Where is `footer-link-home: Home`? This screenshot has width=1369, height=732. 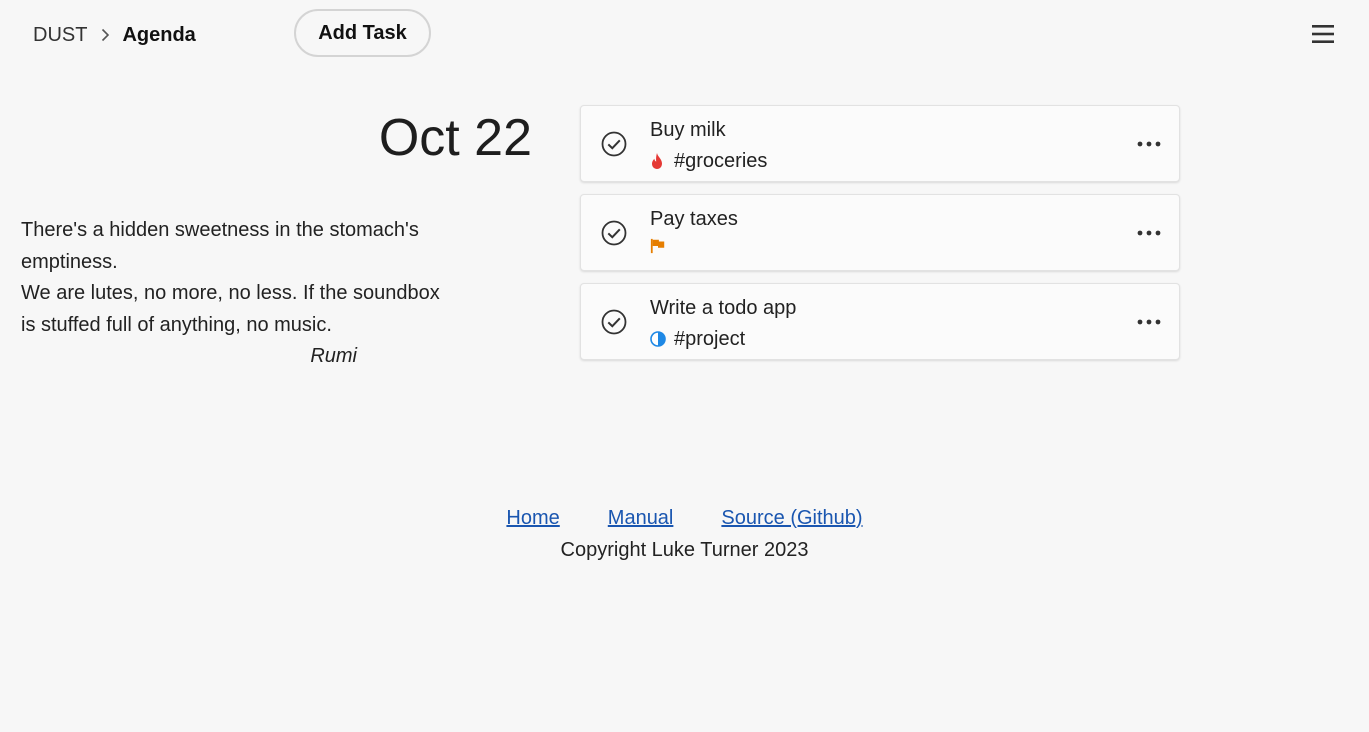 footer-link-home: Home is located at coordinates (532, 518).